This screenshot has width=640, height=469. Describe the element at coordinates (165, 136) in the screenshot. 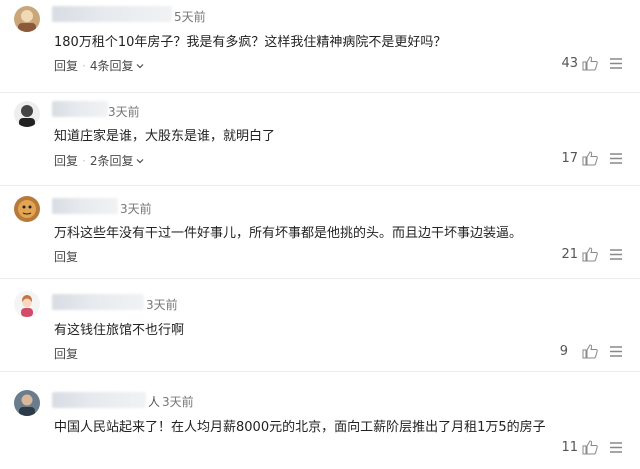

I see `comment-text: 知道庄家是谁，大股东是谁，就明白了` at that location.